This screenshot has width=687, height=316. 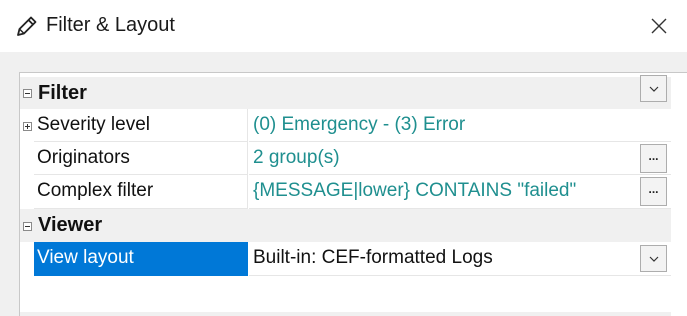 What do you see at coordinates (345, 93) in the screenshot?
I see `category-filter: Filter` at bounding box center [345, 93].